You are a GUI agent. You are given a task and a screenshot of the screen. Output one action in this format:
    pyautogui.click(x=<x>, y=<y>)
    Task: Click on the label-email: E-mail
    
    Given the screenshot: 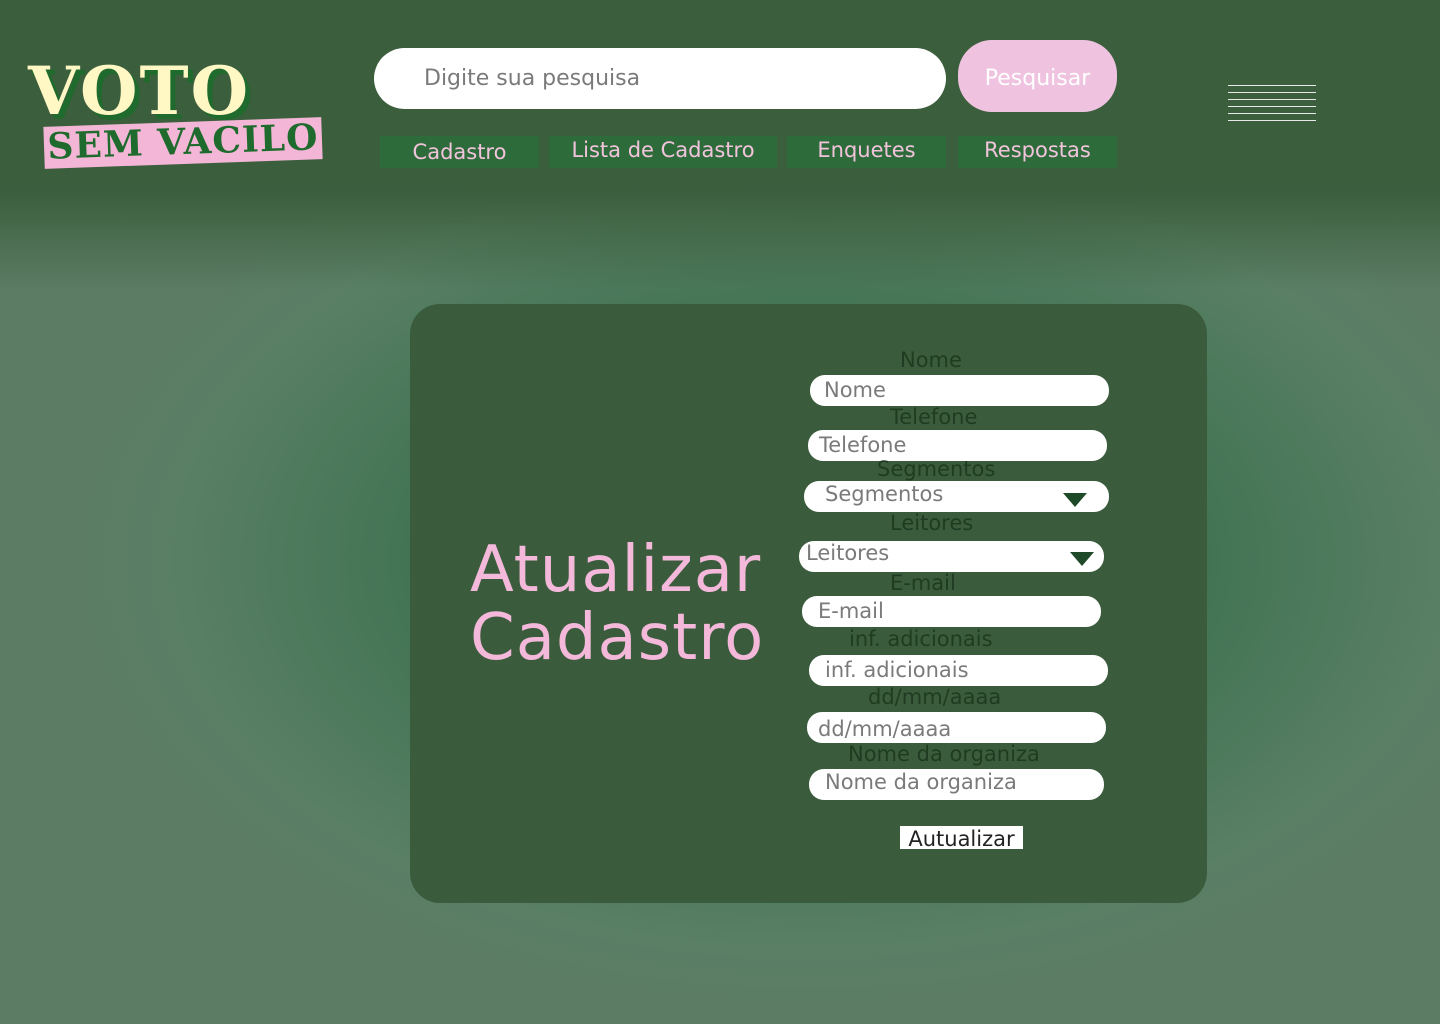 What is the action you would take?
    pyautogui.click(x=923, y=583)
    